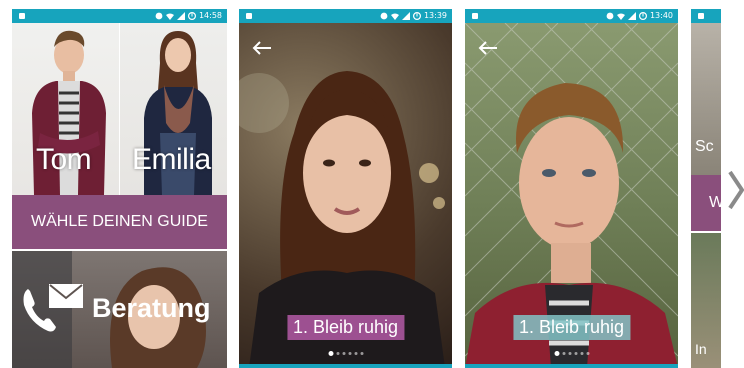  I want to click on partial-label-top: Sc, so click(704, 146).